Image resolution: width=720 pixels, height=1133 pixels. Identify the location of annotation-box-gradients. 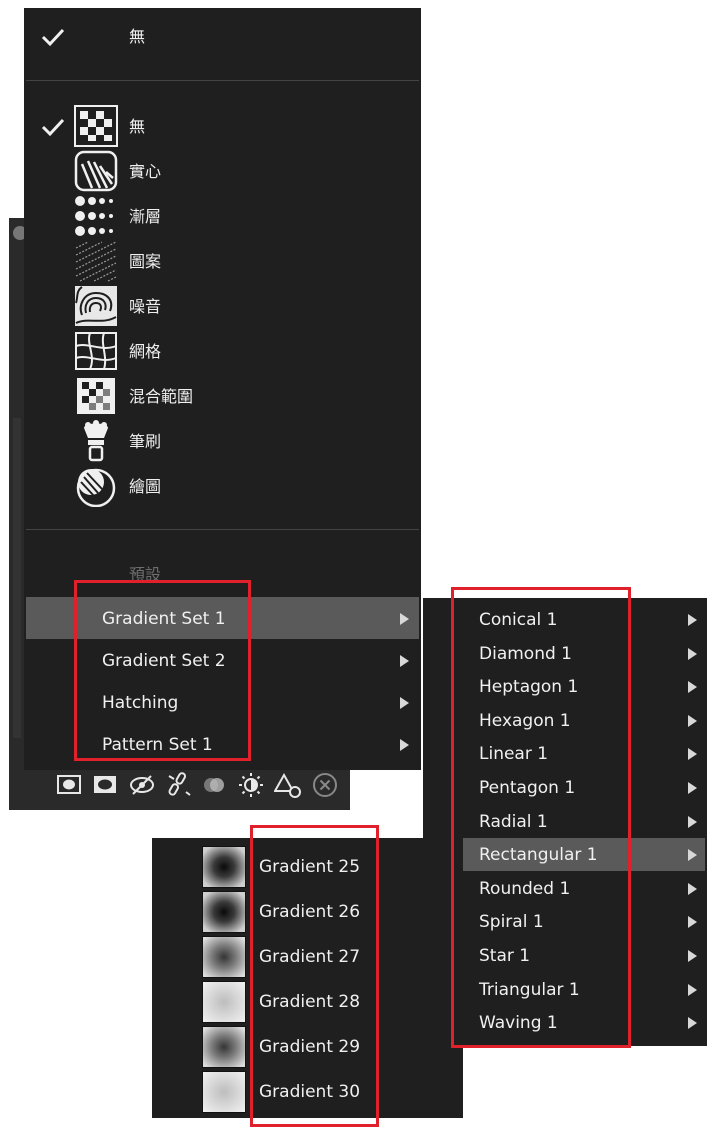
(314, 976).